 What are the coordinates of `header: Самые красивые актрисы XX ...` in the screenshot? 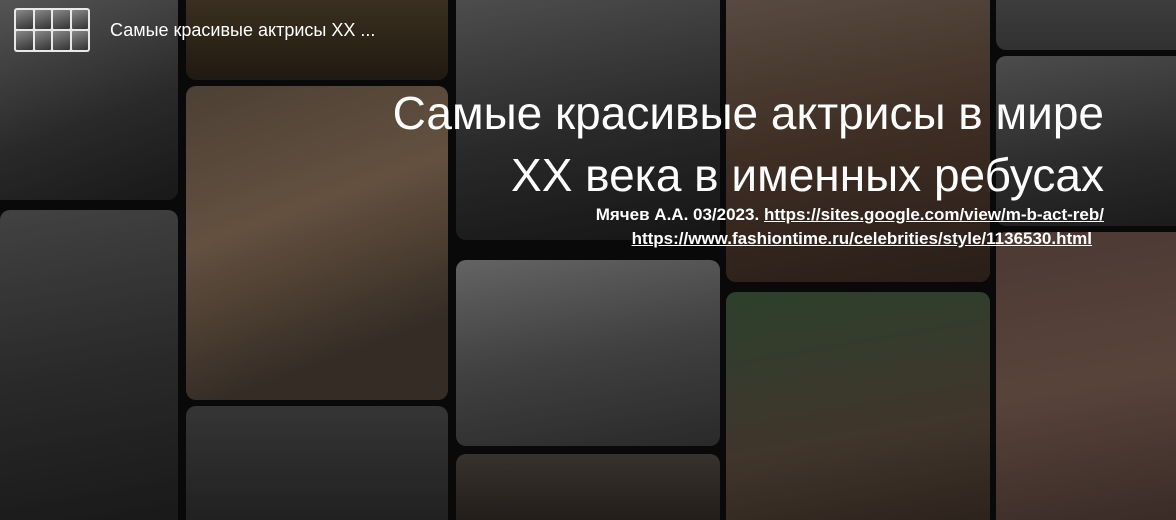 It's located at (194, 30).